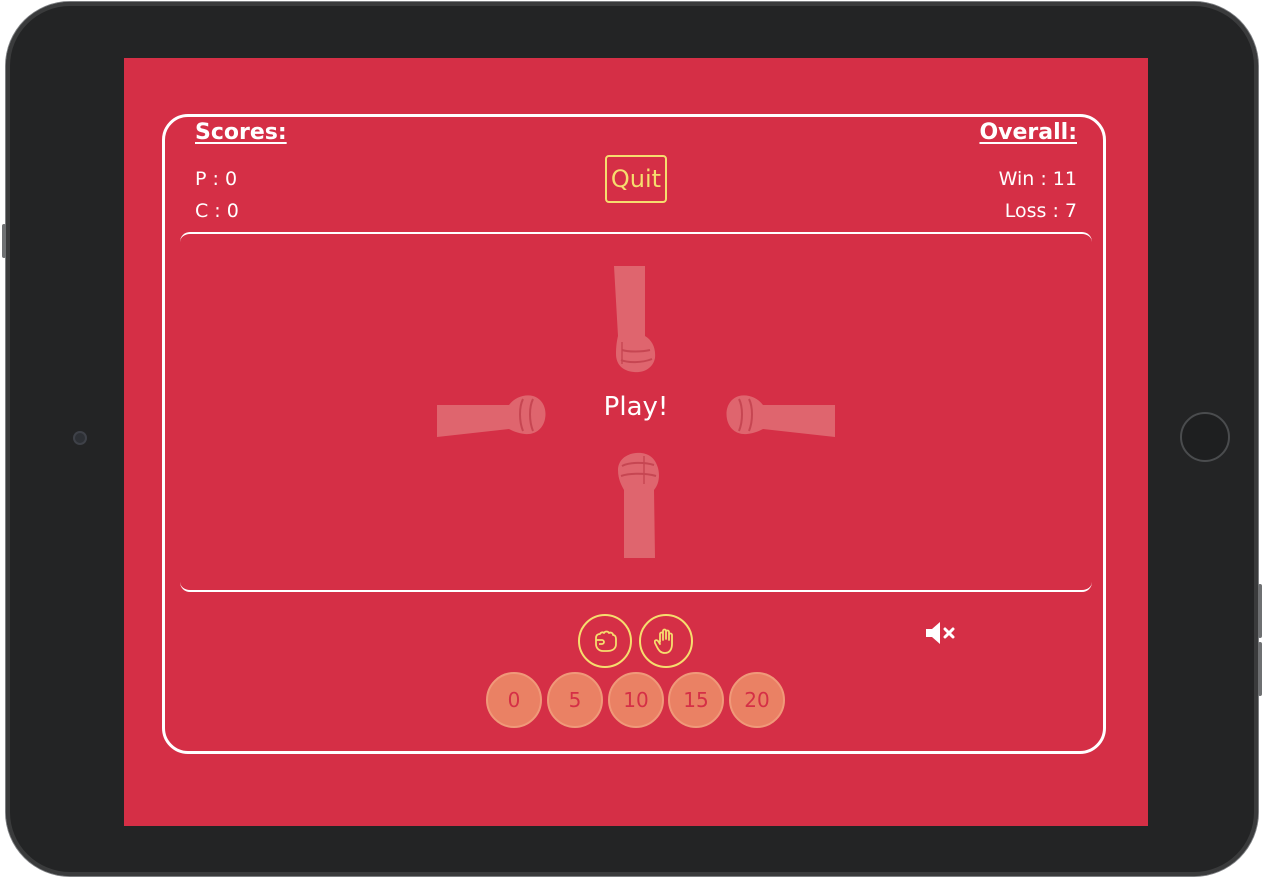 The height and width of the screenshot is (886, 1280). I want to click on open-hand-icon, so click(663, 641).